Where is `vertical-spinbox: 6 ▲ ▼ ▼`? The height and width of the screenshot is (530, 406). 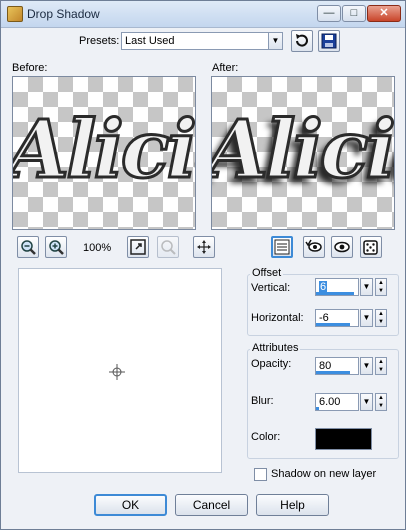
vertical-spinbox: 6 ▲ ▼ ▼ is located at coordinates (351, 287).